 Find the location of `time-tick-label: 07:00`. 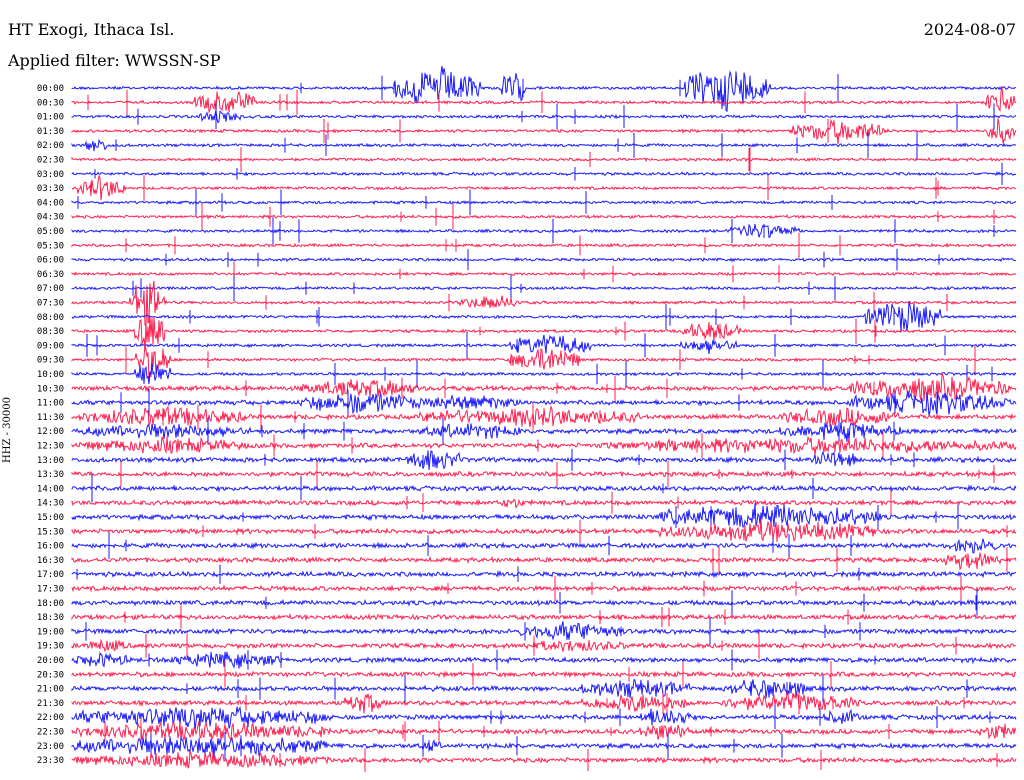

time-tick-label: 07:00 is located at coordinates (50, 289).